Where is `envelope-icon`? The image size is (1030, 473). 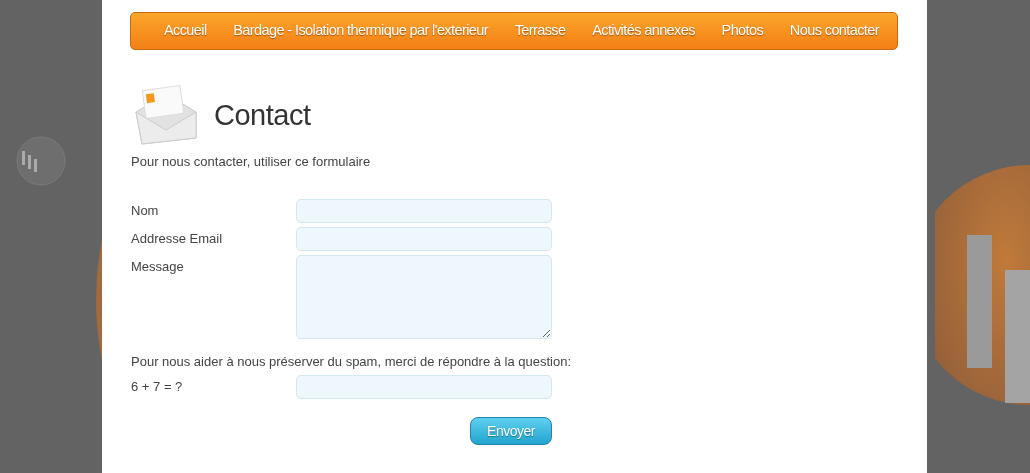 envelope-icon is located at coordinates (166, 115).